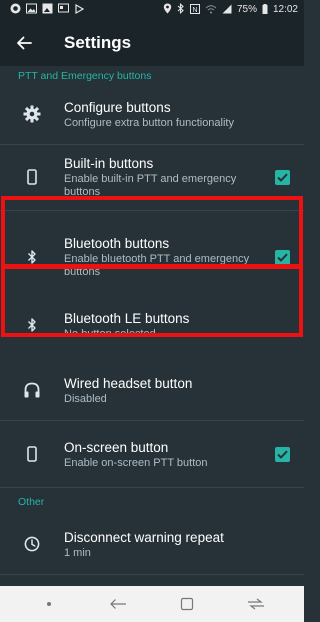  Describe the element at coordinates (32, 114) in the screenshot. I see `gear-icon` at that location.